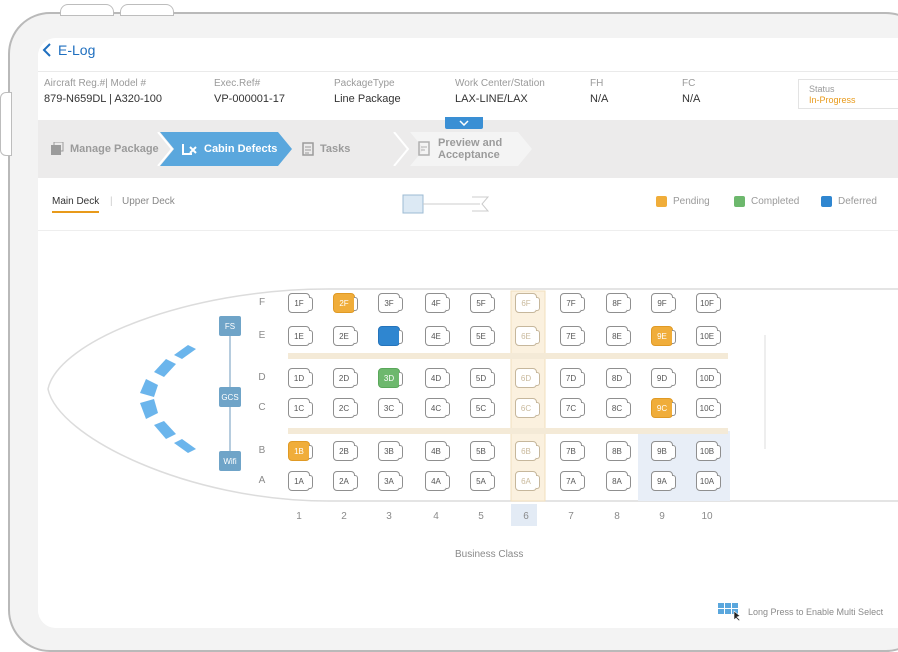  What do you see at coordinates (262, 480) in the screenshot?
I see `row-label-a: A` at bounding box center [262, 480].